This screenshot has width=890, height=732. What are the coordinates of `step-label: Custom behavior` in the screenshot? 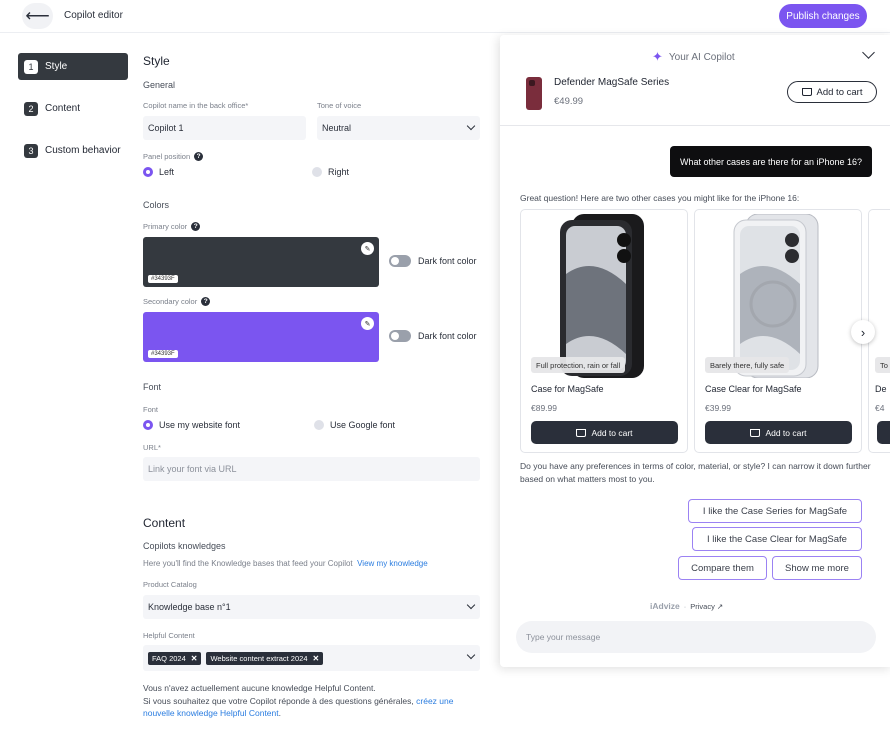 It's located at (83, 150).